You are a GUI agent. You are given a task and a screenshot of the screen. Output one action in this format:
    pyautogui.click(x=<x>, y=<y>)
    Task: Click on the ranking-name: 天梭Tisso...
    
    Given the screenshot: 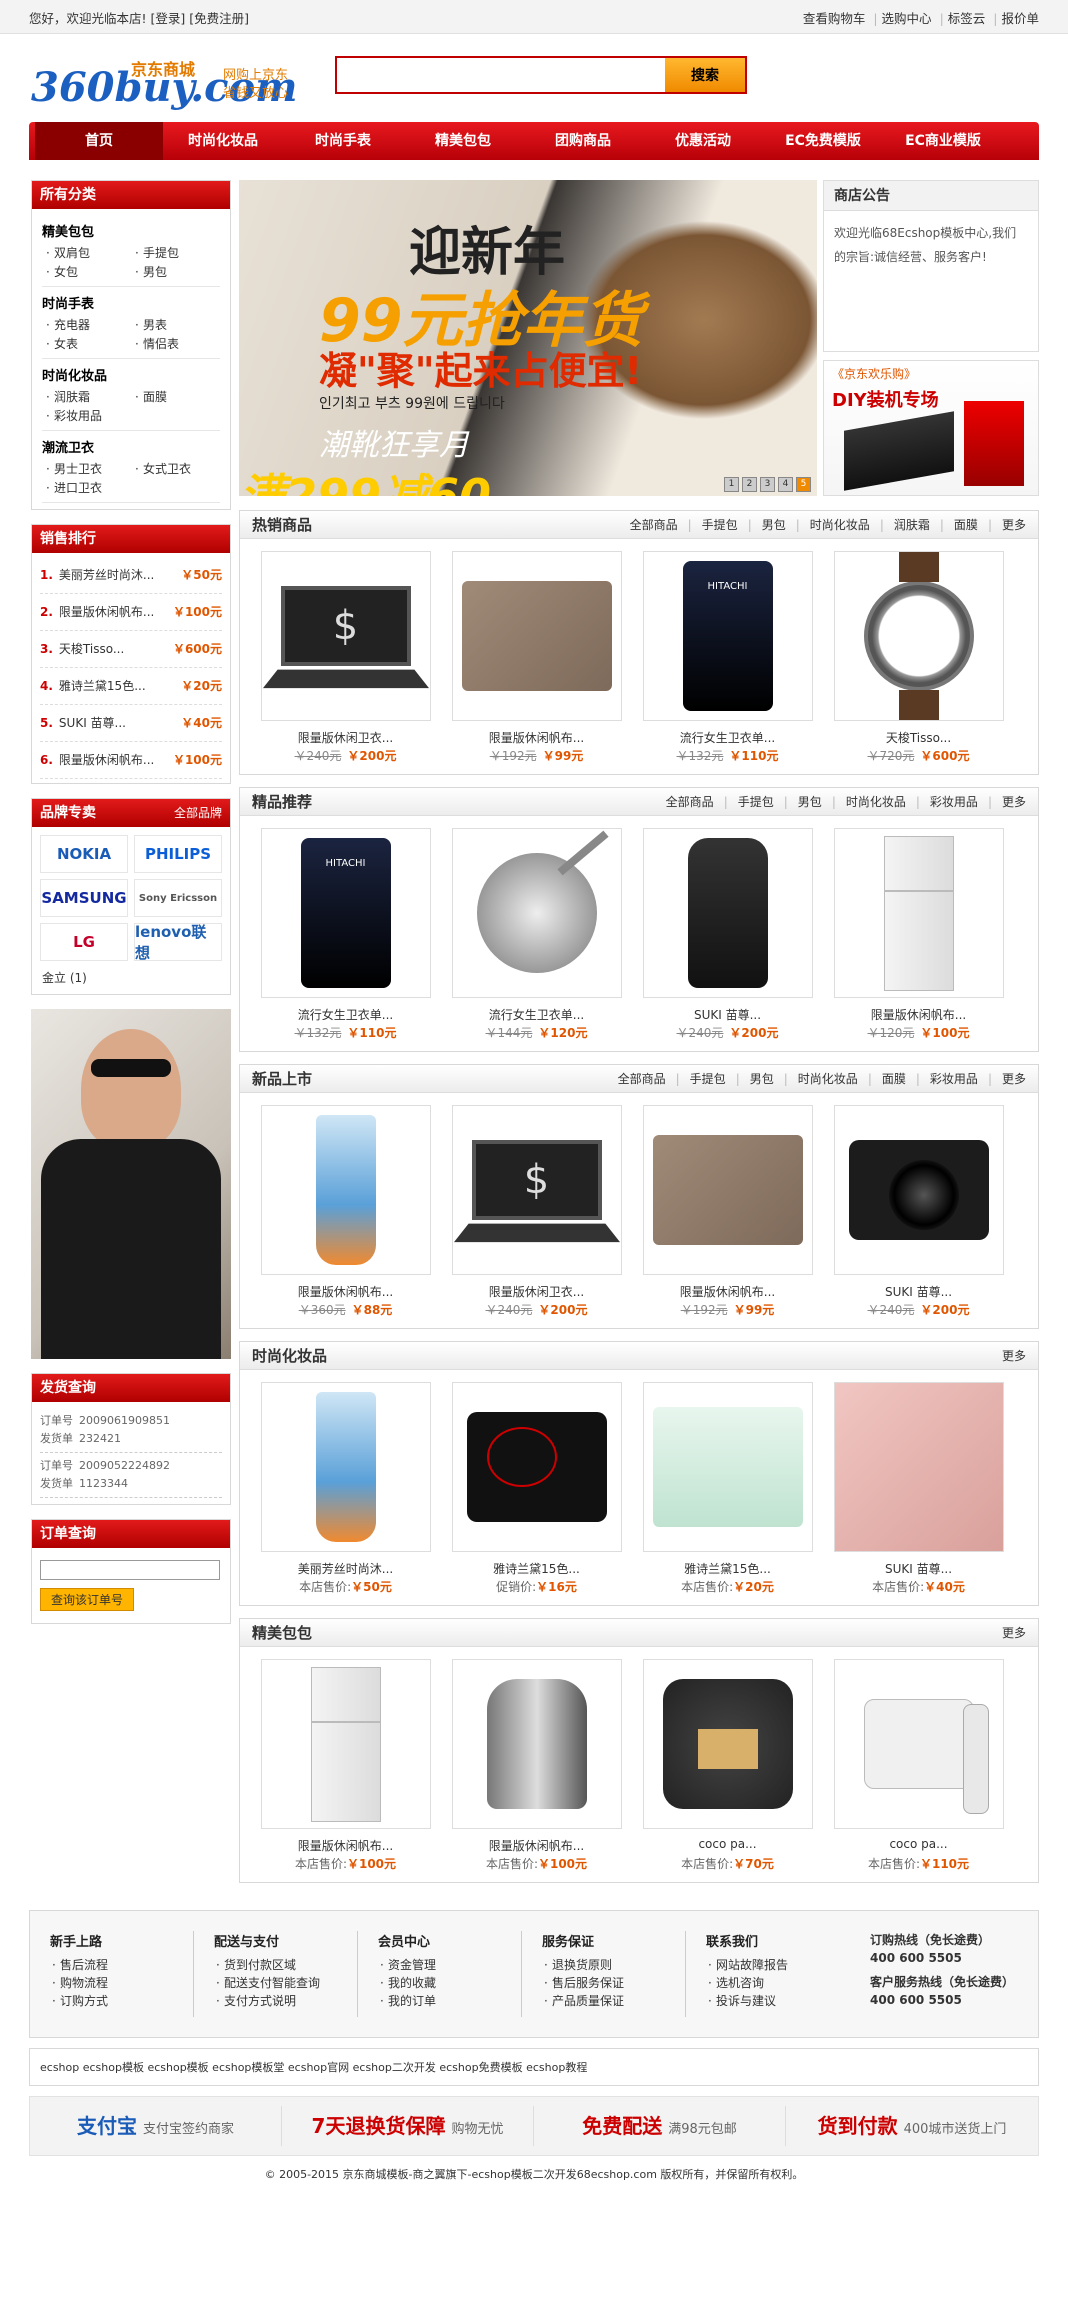 What is the action you would take?
    pyautogui.click(x=91, y=649)
    